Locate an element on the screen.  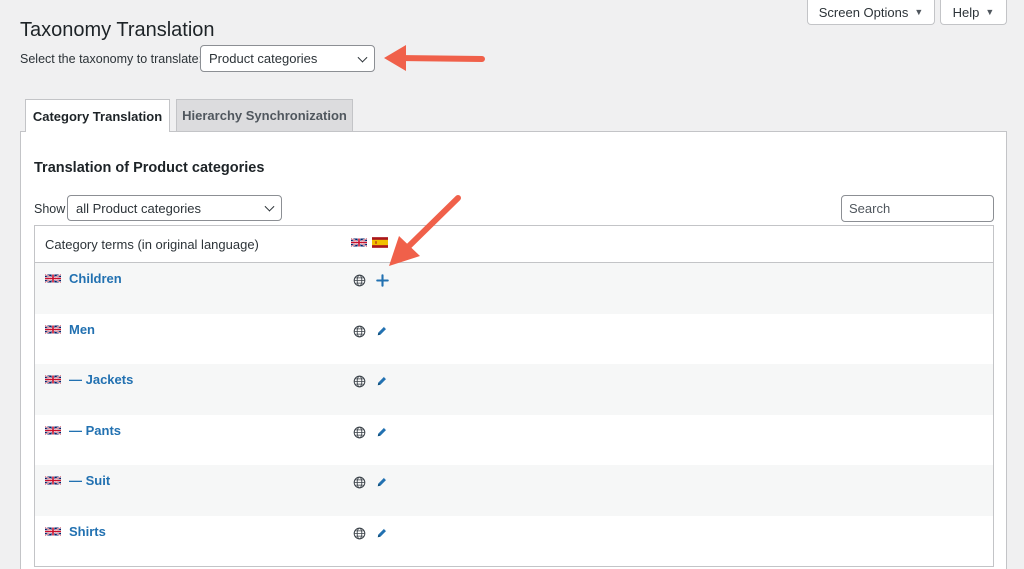
tab-hierarchy-synchronization: Hierarchy Synchronization is located at coordinates (264, 115).